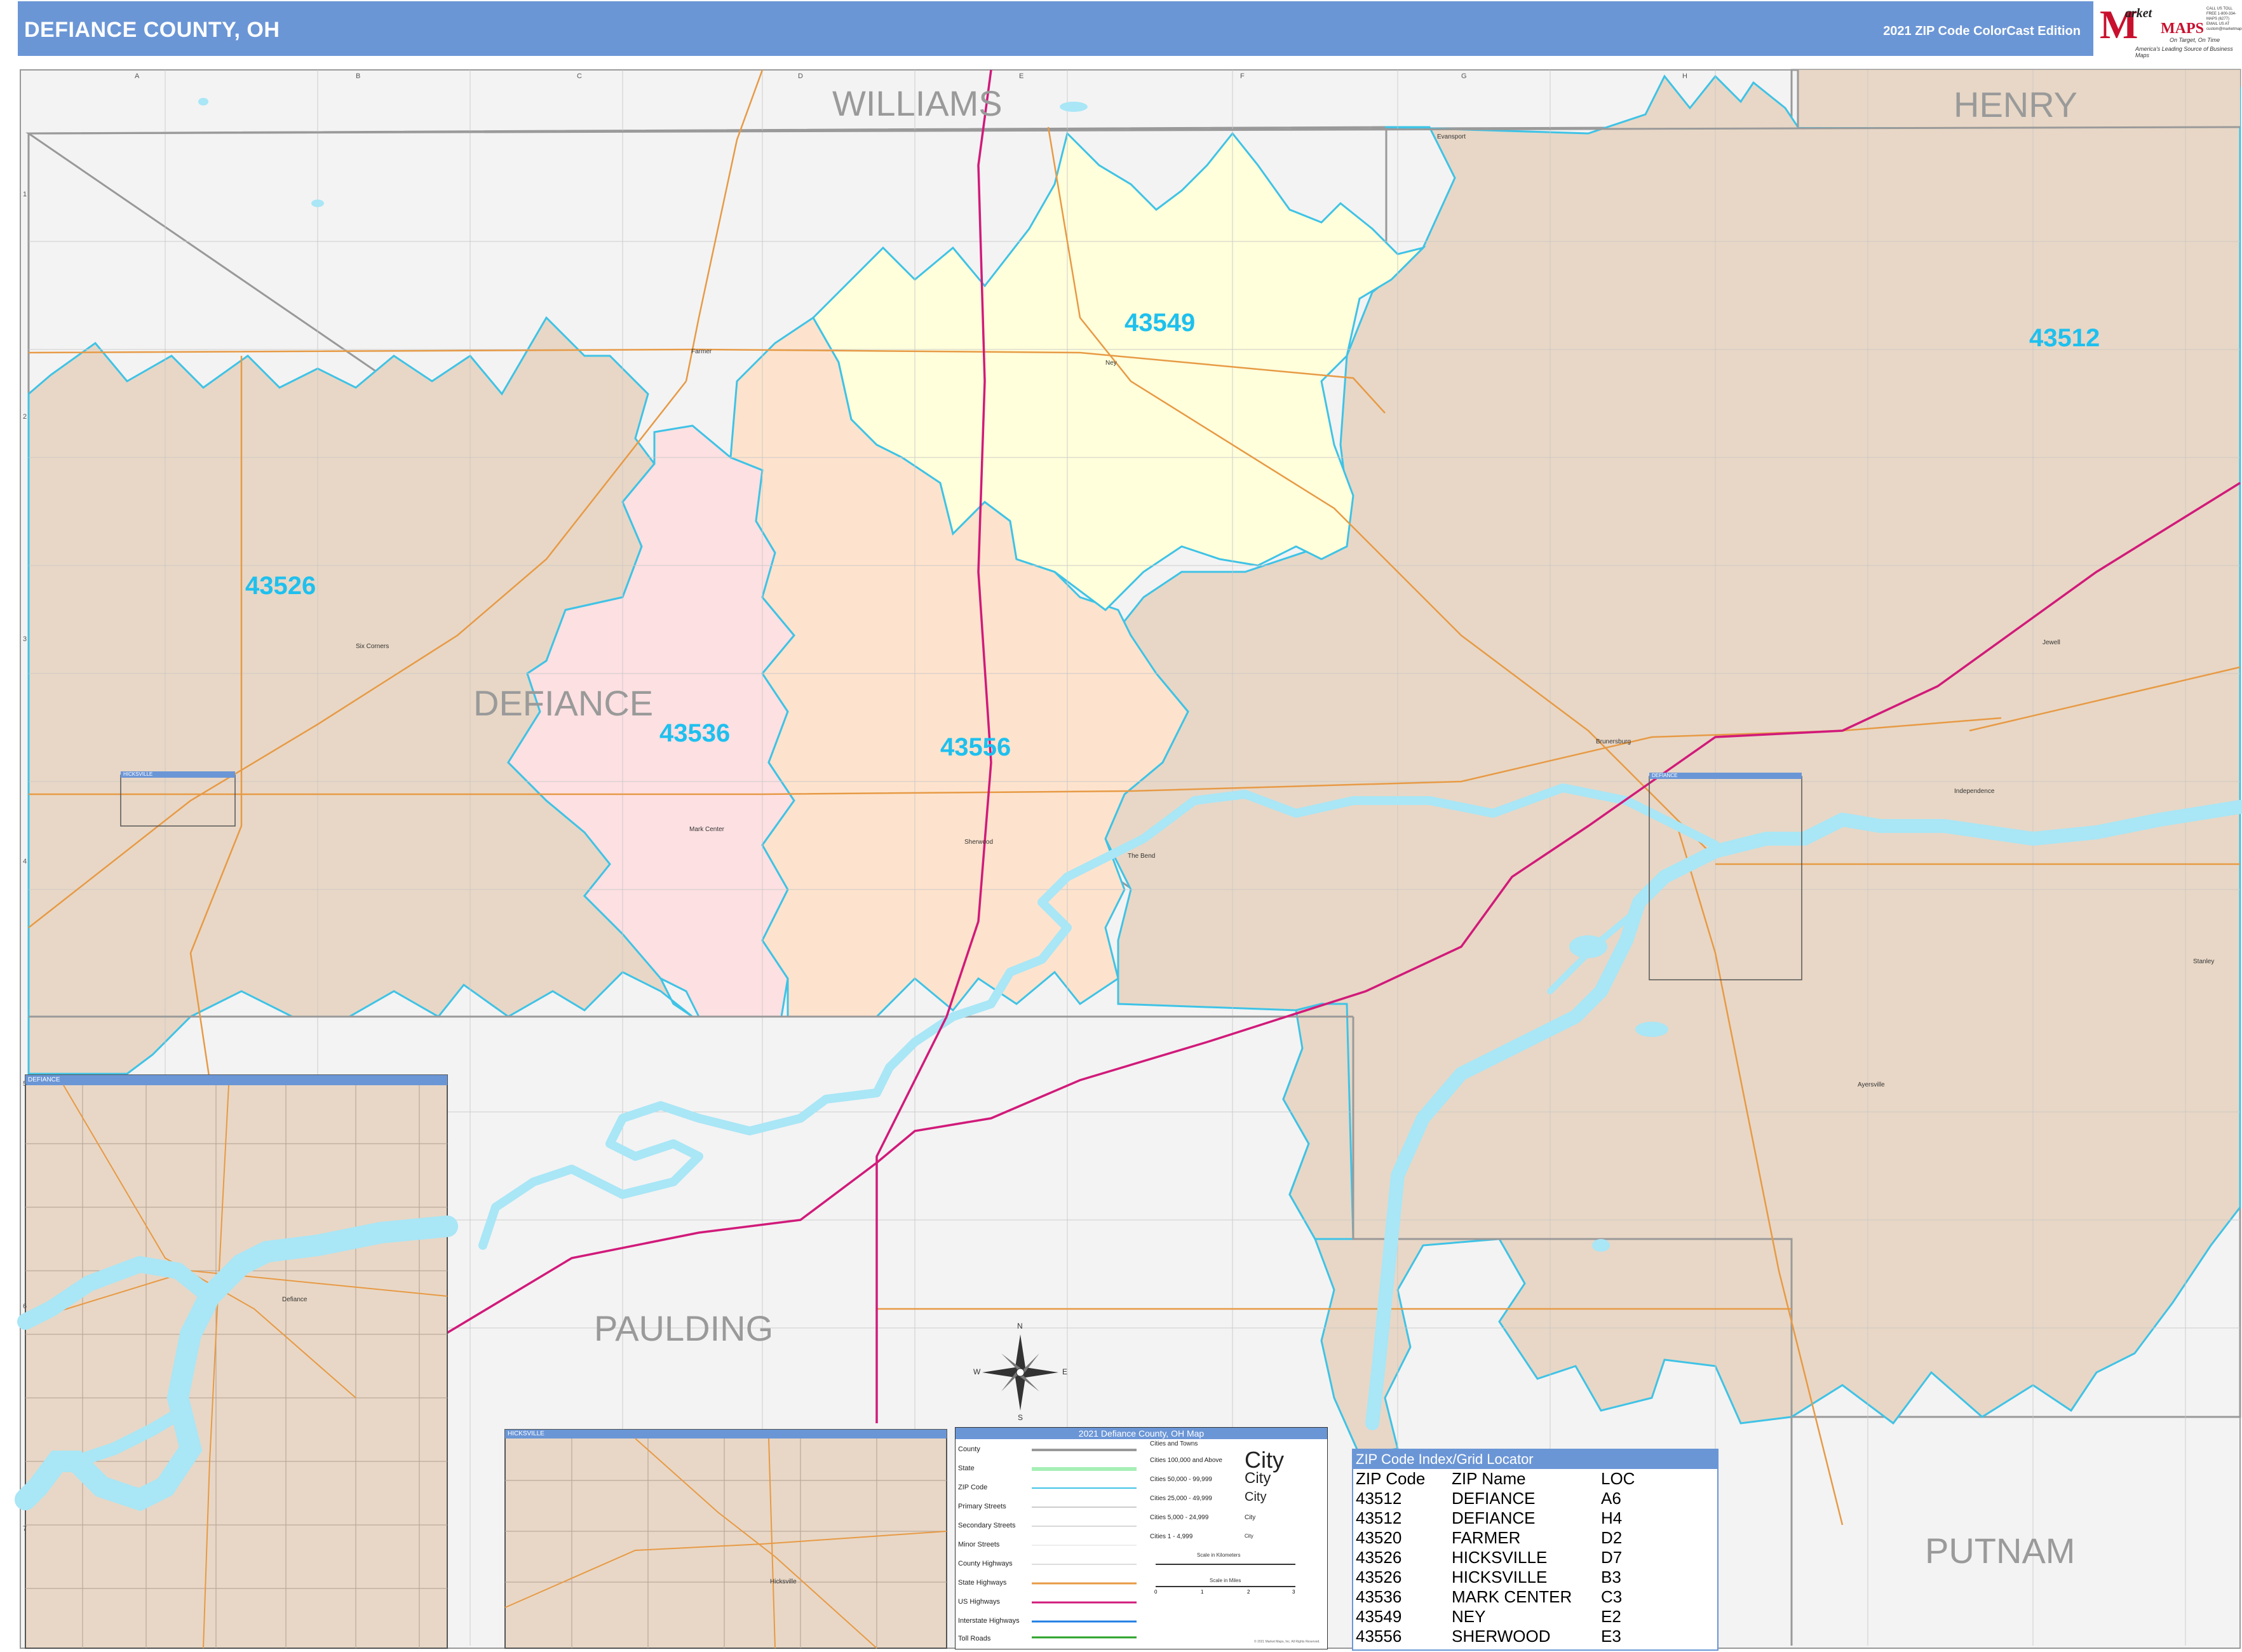 This screenshot has width=2242, height=1652. I want to click on zip-index-cell: C3, so click(1612, 1597).